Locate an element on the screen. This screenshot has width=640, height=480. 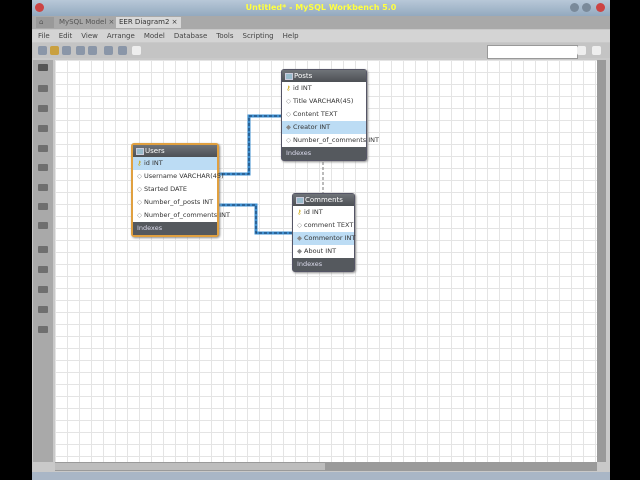
align-icon is located at coordinates (122, 50).